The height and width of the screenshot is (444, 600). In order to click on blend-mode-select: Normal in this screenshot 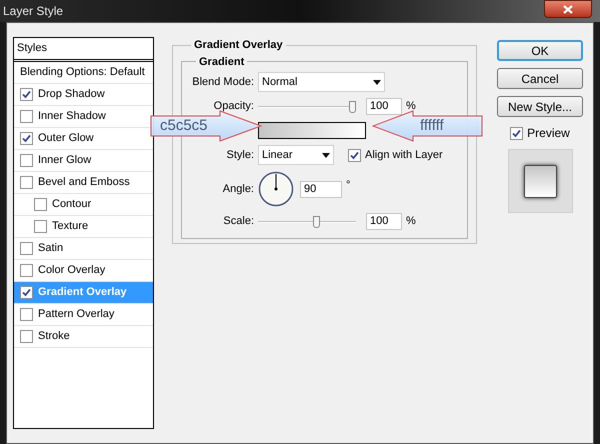, I will do `click(321, 82)`.